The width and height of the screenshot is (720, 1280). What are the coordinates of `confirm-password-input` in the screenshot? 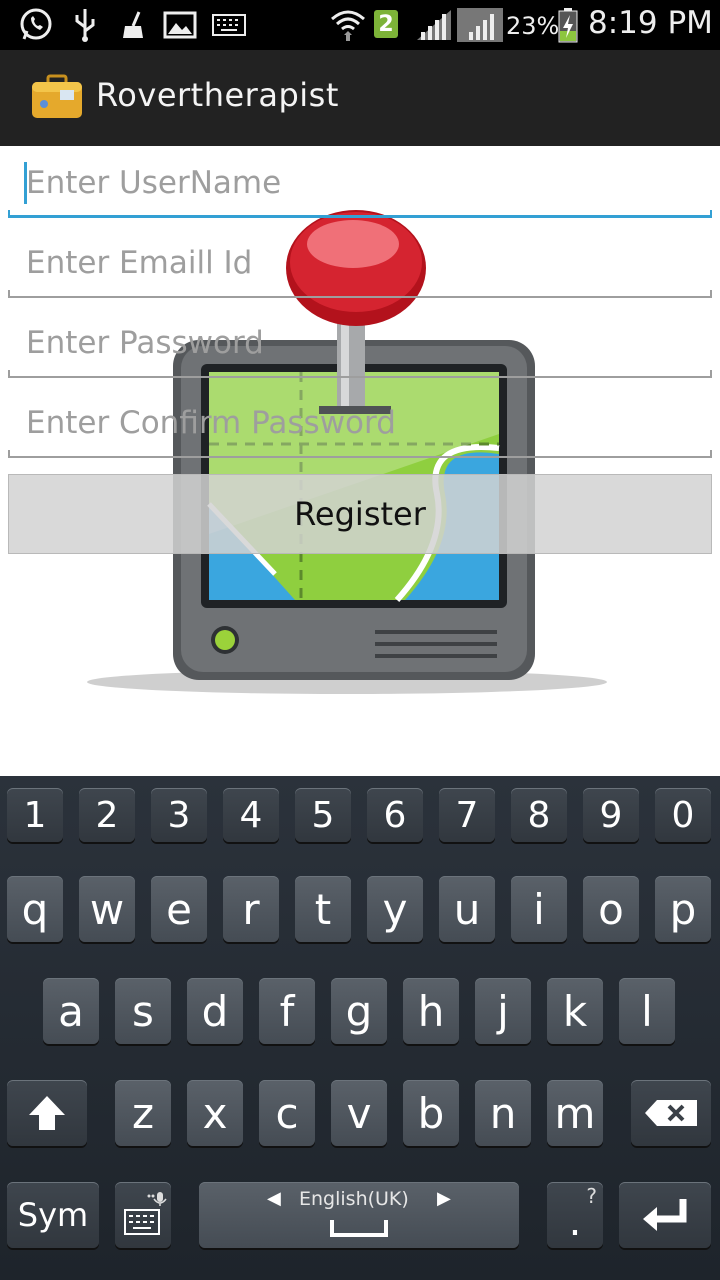 It's located at (360, 423).